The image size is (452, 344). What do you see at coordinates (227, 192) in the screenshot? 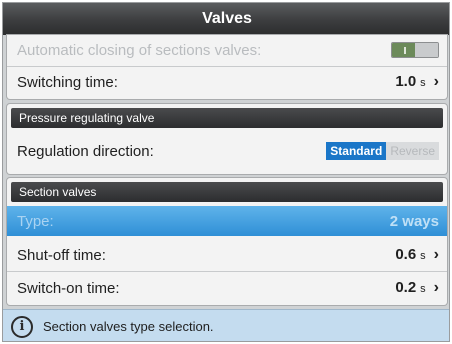
I see `section-valves-header: Section valves` at bounding box center [227, 192].